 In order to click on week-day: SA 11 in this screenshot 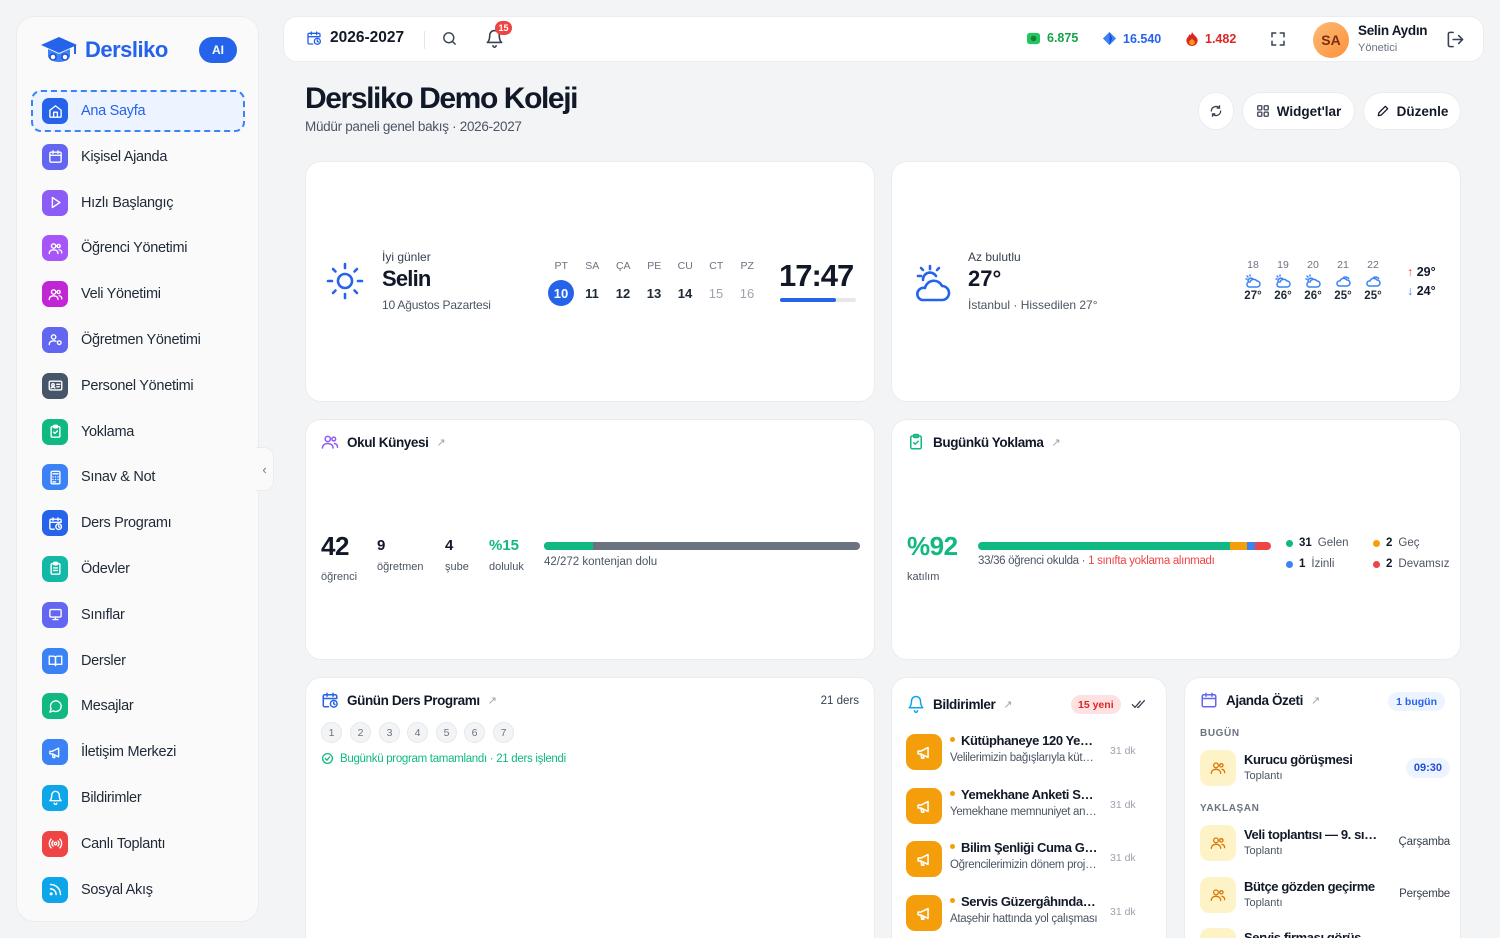, I will do `click(592, 283)`.